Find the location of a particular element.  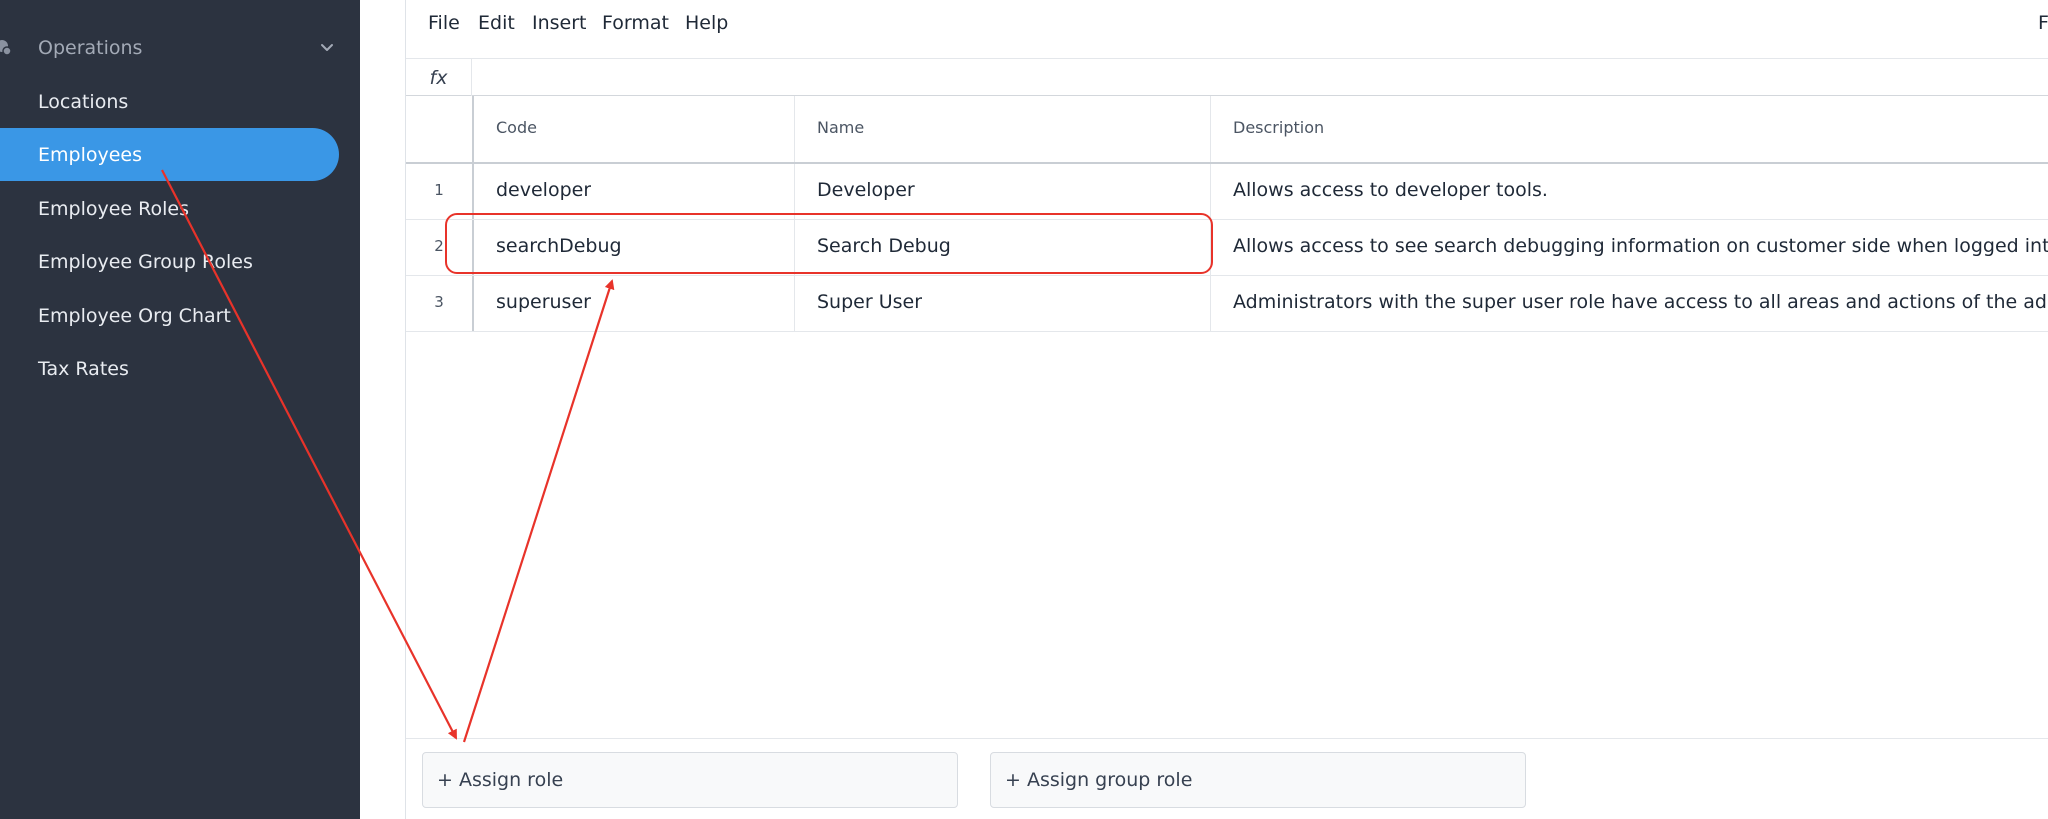

formula-bar: fx is located at coordinates (1227, 77).